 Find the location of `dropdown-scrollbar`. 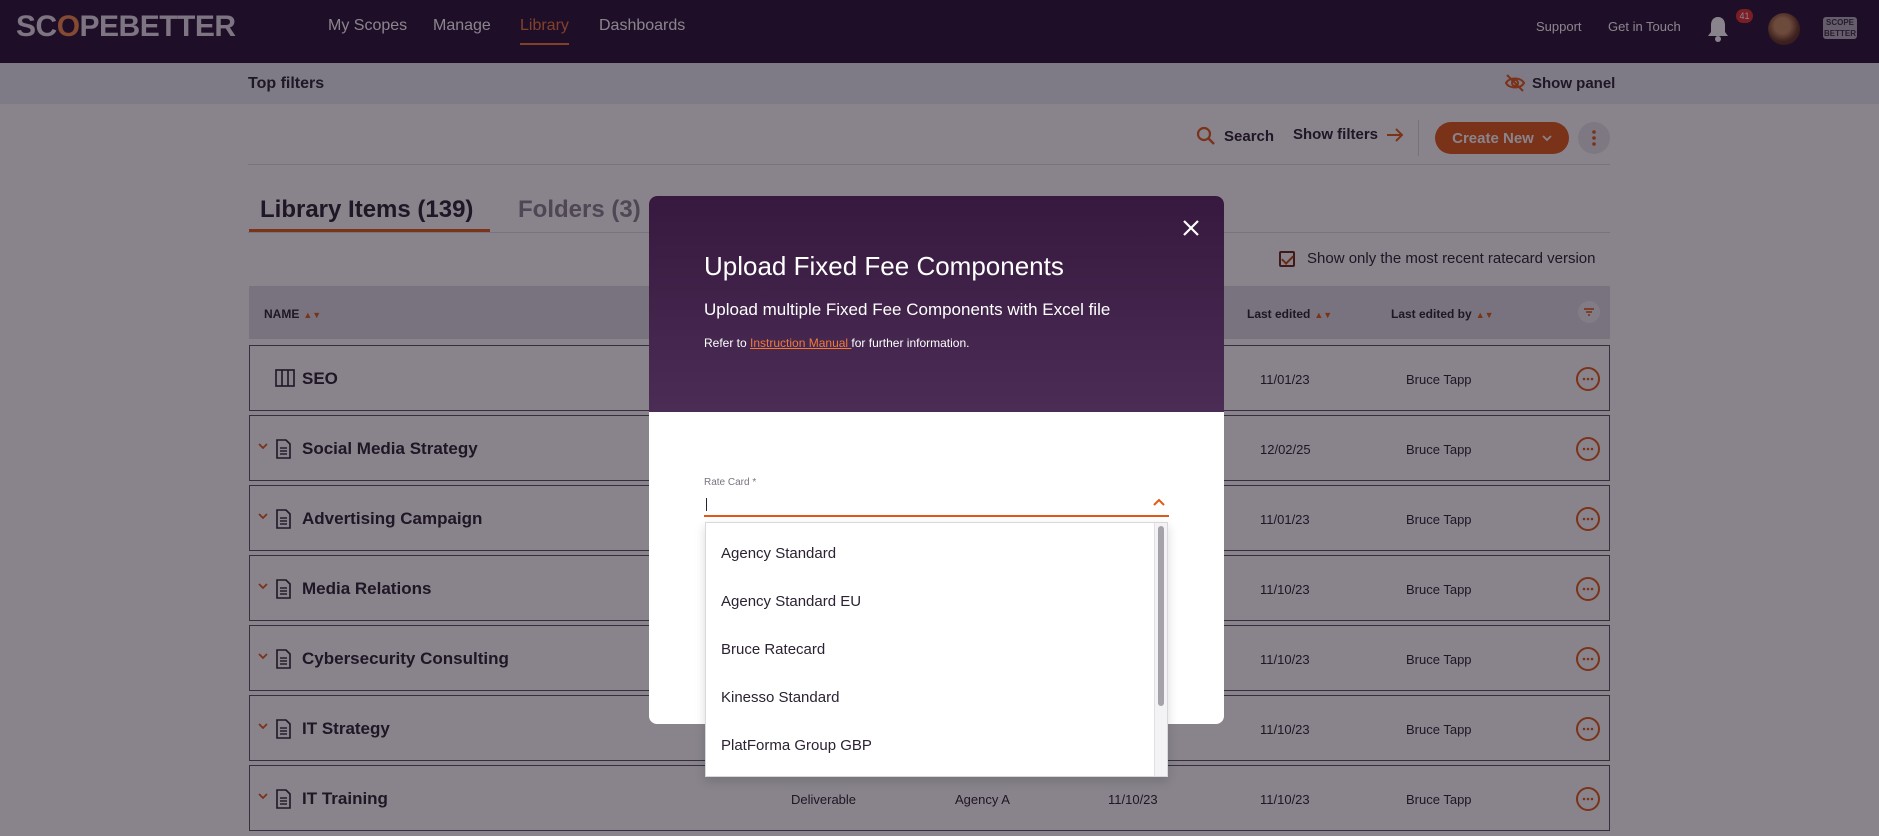

dropdown-scrollbar is located at coordinates (1160, 649).